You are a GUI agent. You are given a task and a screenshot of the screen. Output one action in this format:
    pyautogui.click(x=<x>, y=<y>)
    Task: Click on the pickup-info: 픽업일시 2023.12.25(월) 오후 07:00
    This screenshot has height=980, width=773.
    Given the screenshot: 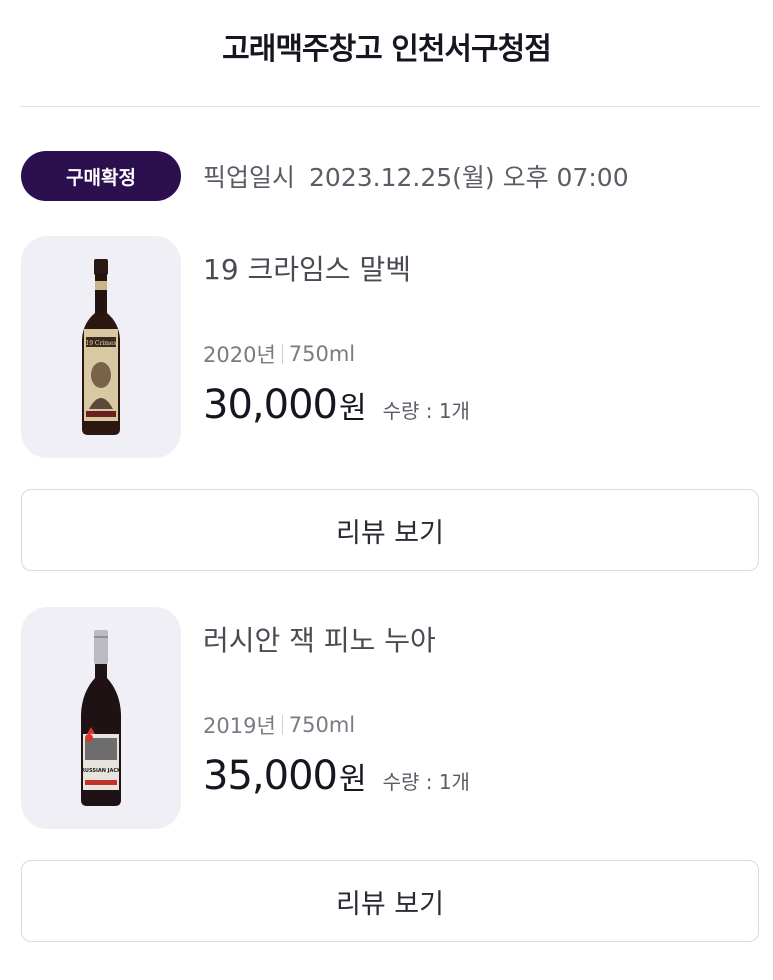 What is the action you would take?
    pyautogui.click(x=416, y=176)
    